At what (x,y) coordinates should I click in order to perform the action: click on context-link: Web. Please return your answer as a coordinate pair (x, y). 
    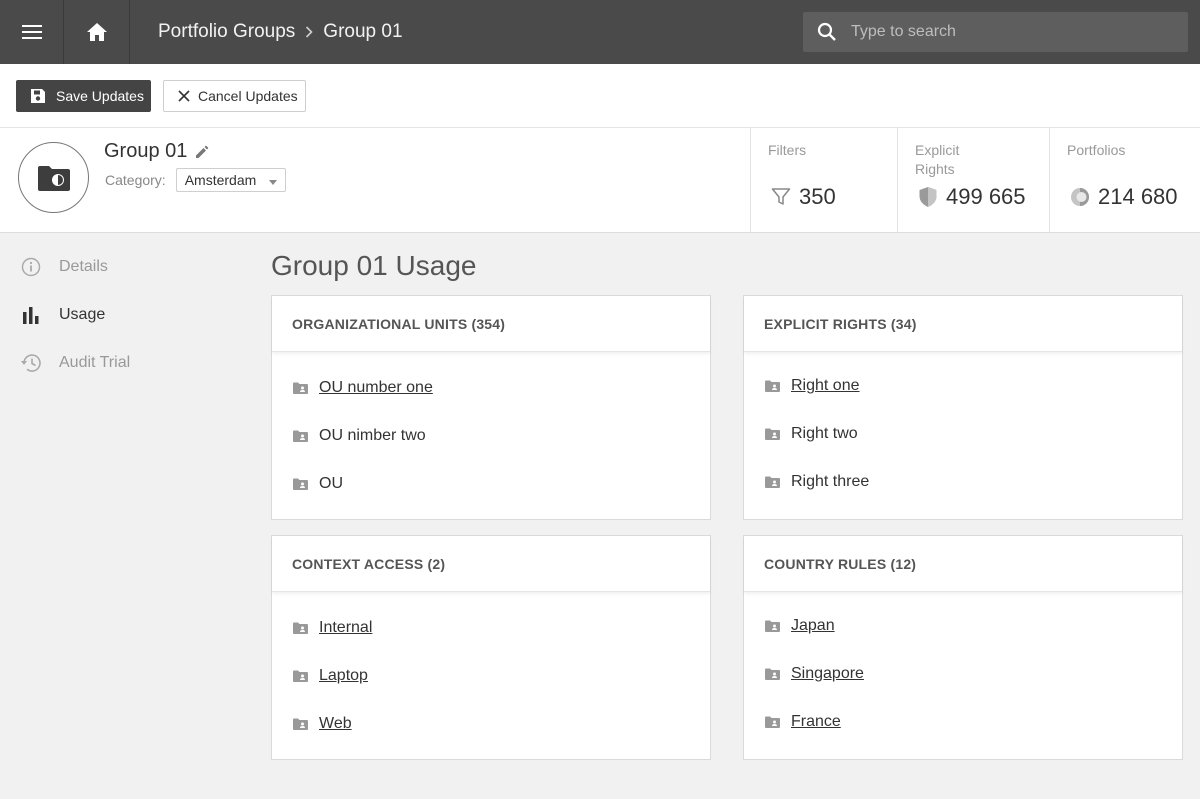
    Looking at the image, I should click on (335, 724).